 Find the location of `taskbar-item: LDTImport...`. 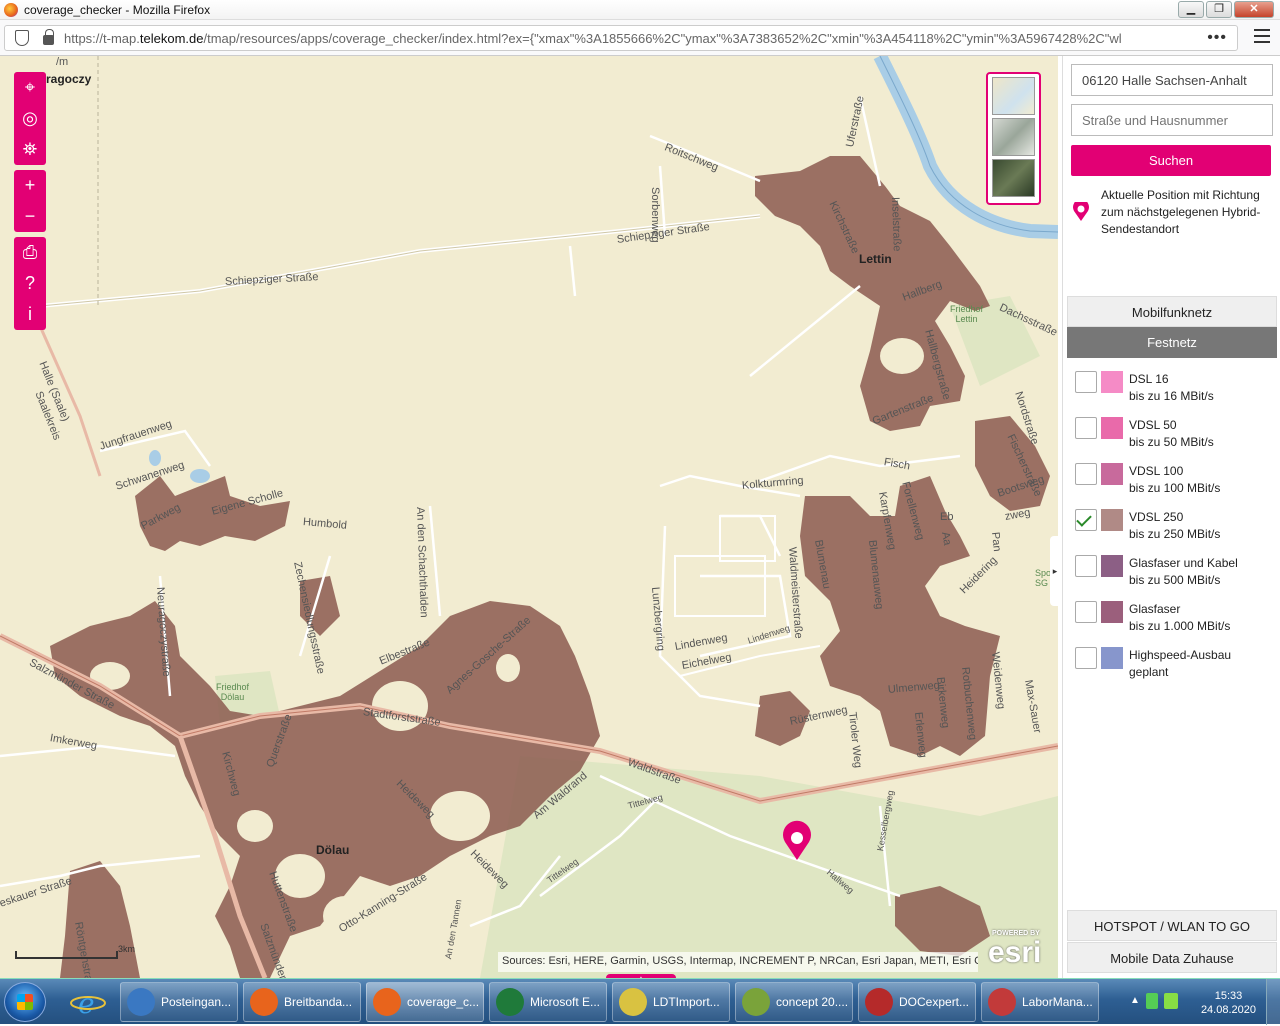

taskbar-item: LDTImport... is located at coordinates (671, 1002).